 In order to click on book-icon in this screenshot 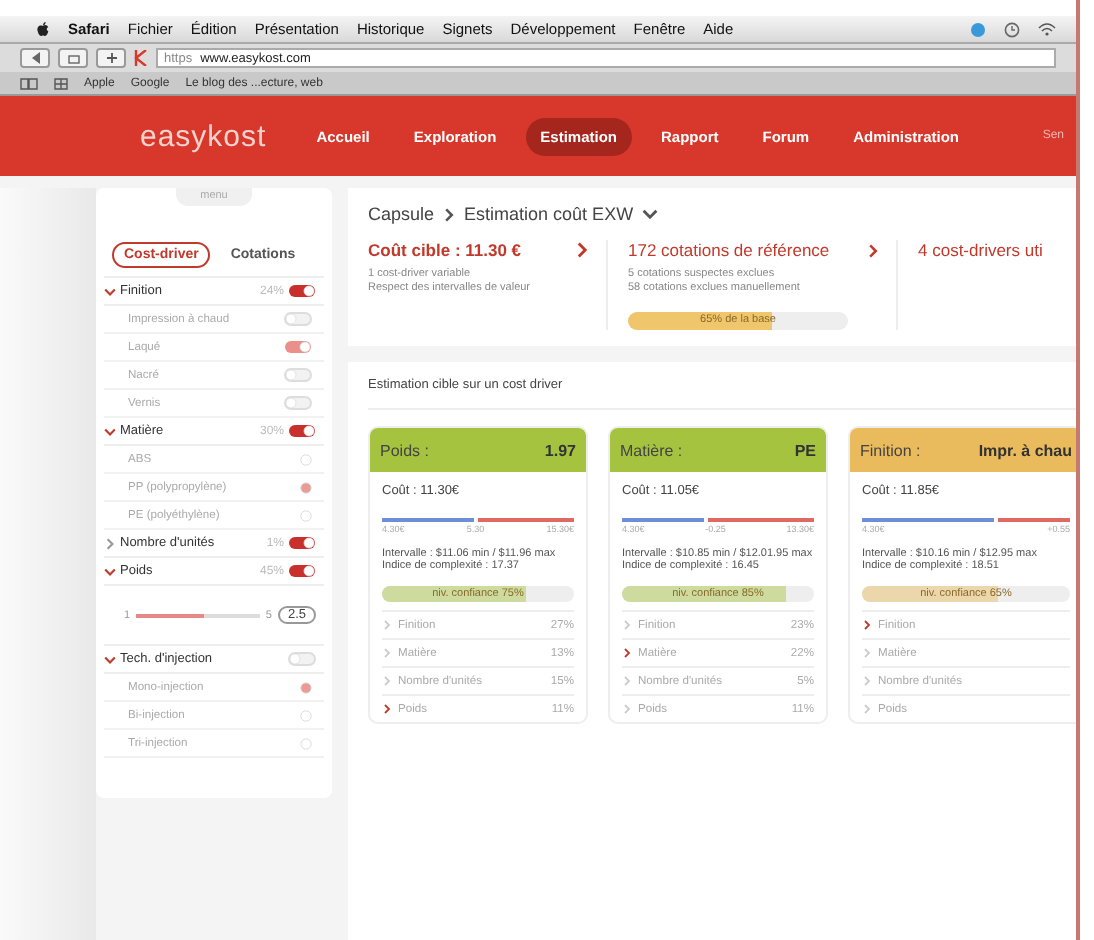, I will do `click(29, 83)`.